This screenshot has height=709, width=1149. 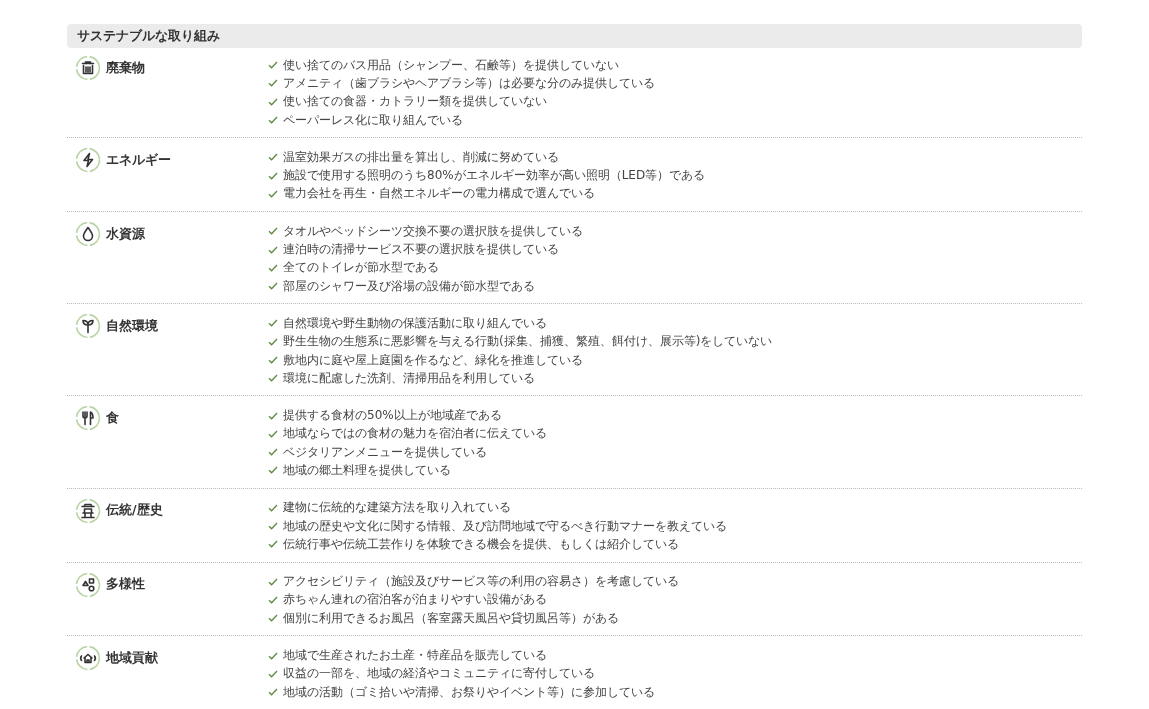 I want to click on category-label: 自然環境, so click(x=132, y=326).